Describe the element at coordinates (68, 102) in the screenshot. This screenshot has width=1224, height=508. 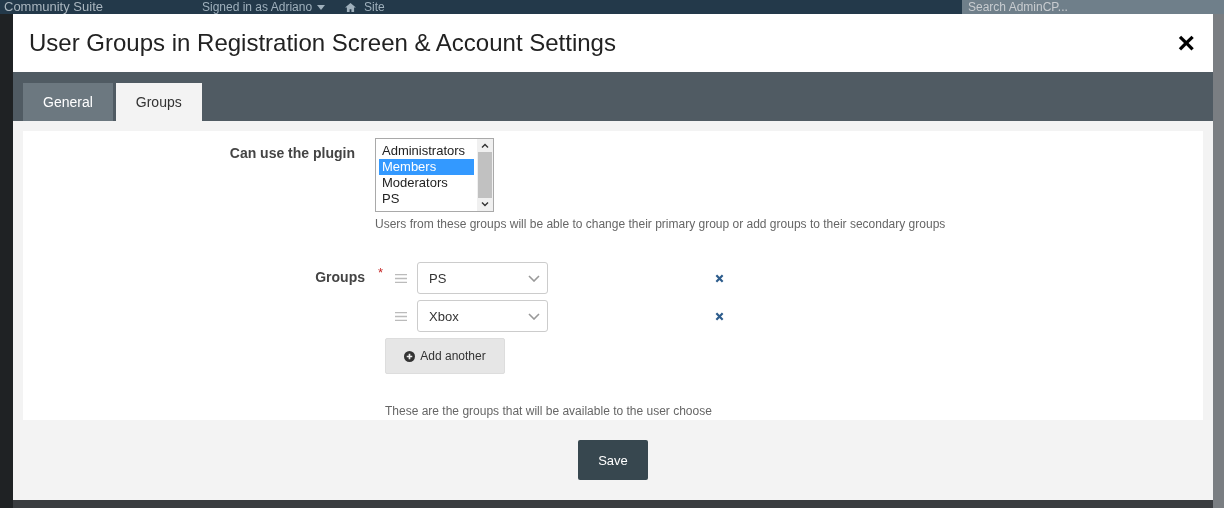
I see `tab: General` at that location.